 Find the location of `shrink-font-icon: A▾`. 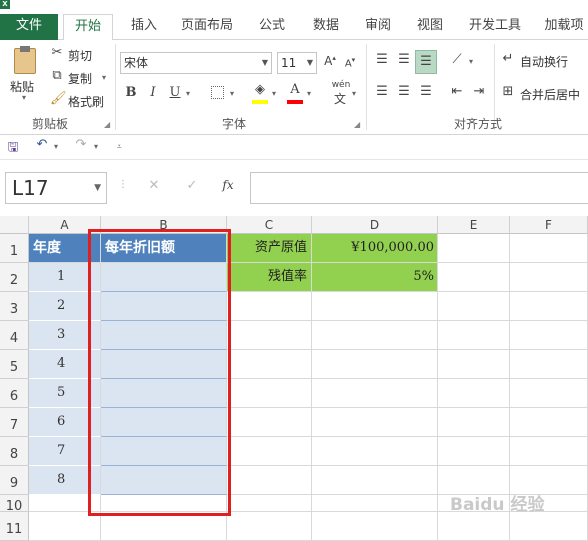

shrink-font-icon: A▾ is located at coordinates (350, 62).